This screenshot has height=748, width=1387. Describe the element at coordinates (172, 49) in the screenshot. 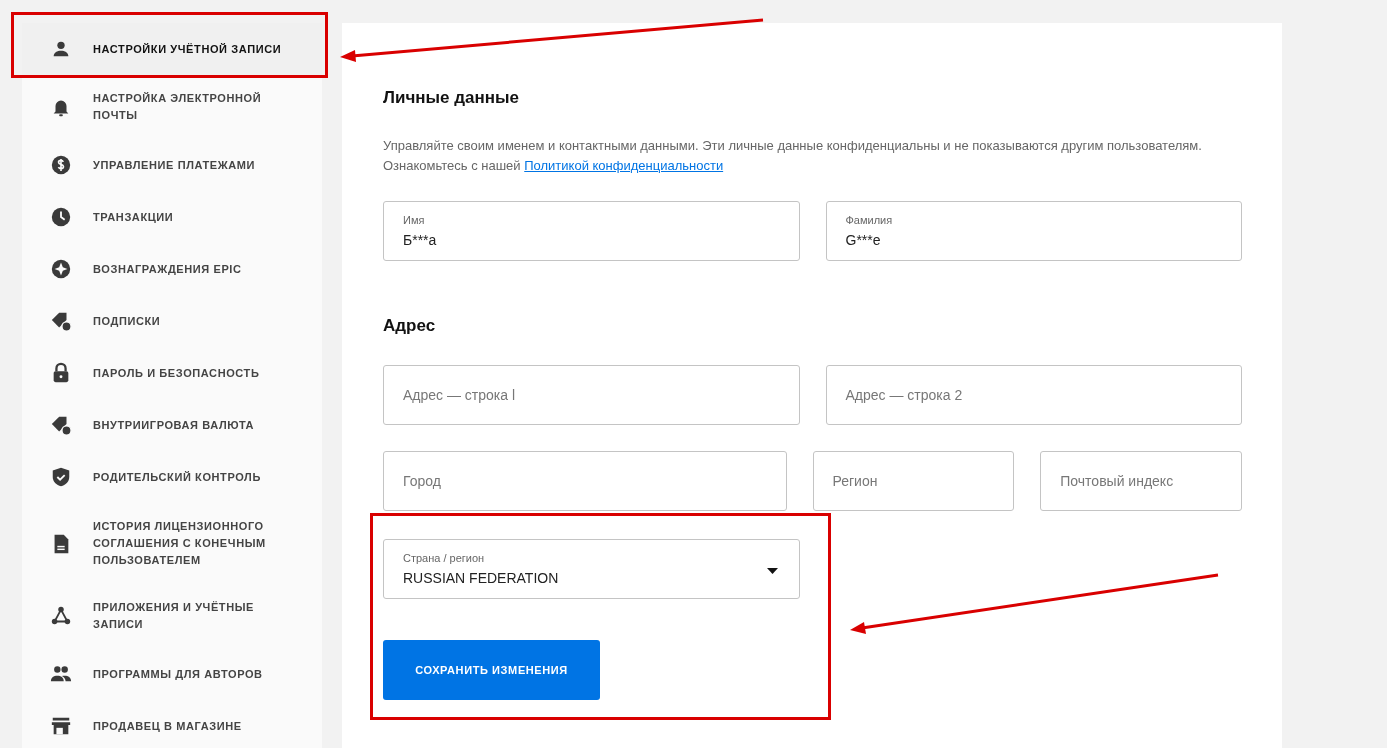

I see `sidebar-item: НАСТРОЙКИ УЧЁТНОЙ ЗАПИСИ` at that location.